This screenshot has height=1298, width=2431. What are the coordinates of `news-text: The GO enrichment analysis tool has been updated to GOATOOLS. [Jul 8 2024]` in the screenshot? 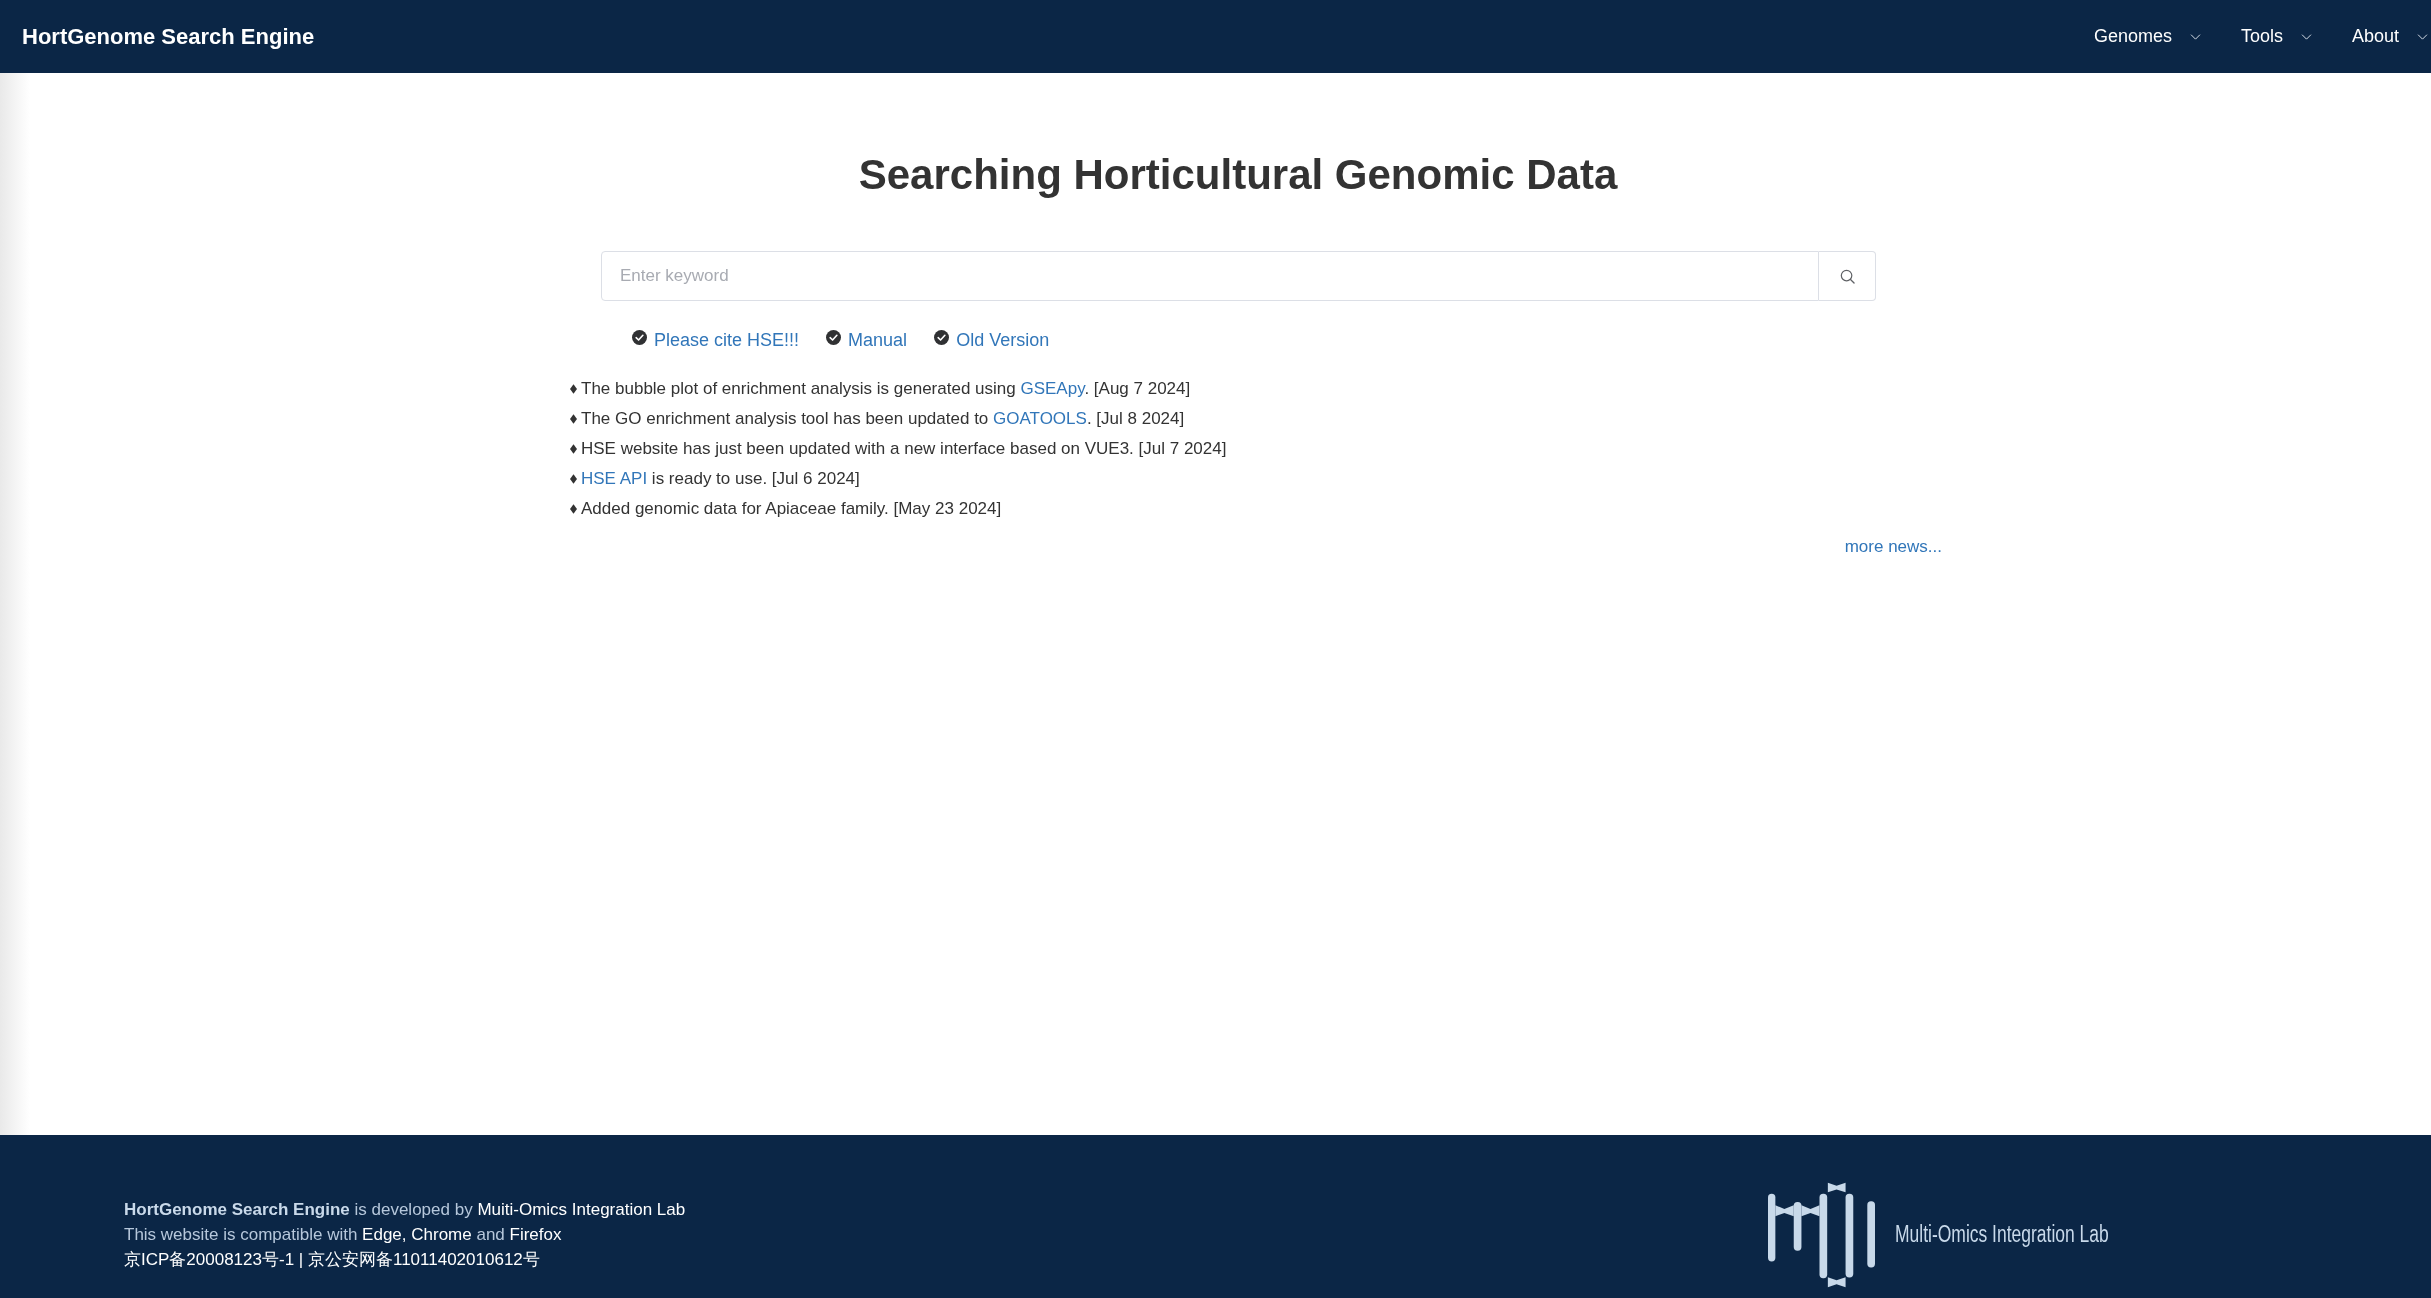 It's located at (883, 419).